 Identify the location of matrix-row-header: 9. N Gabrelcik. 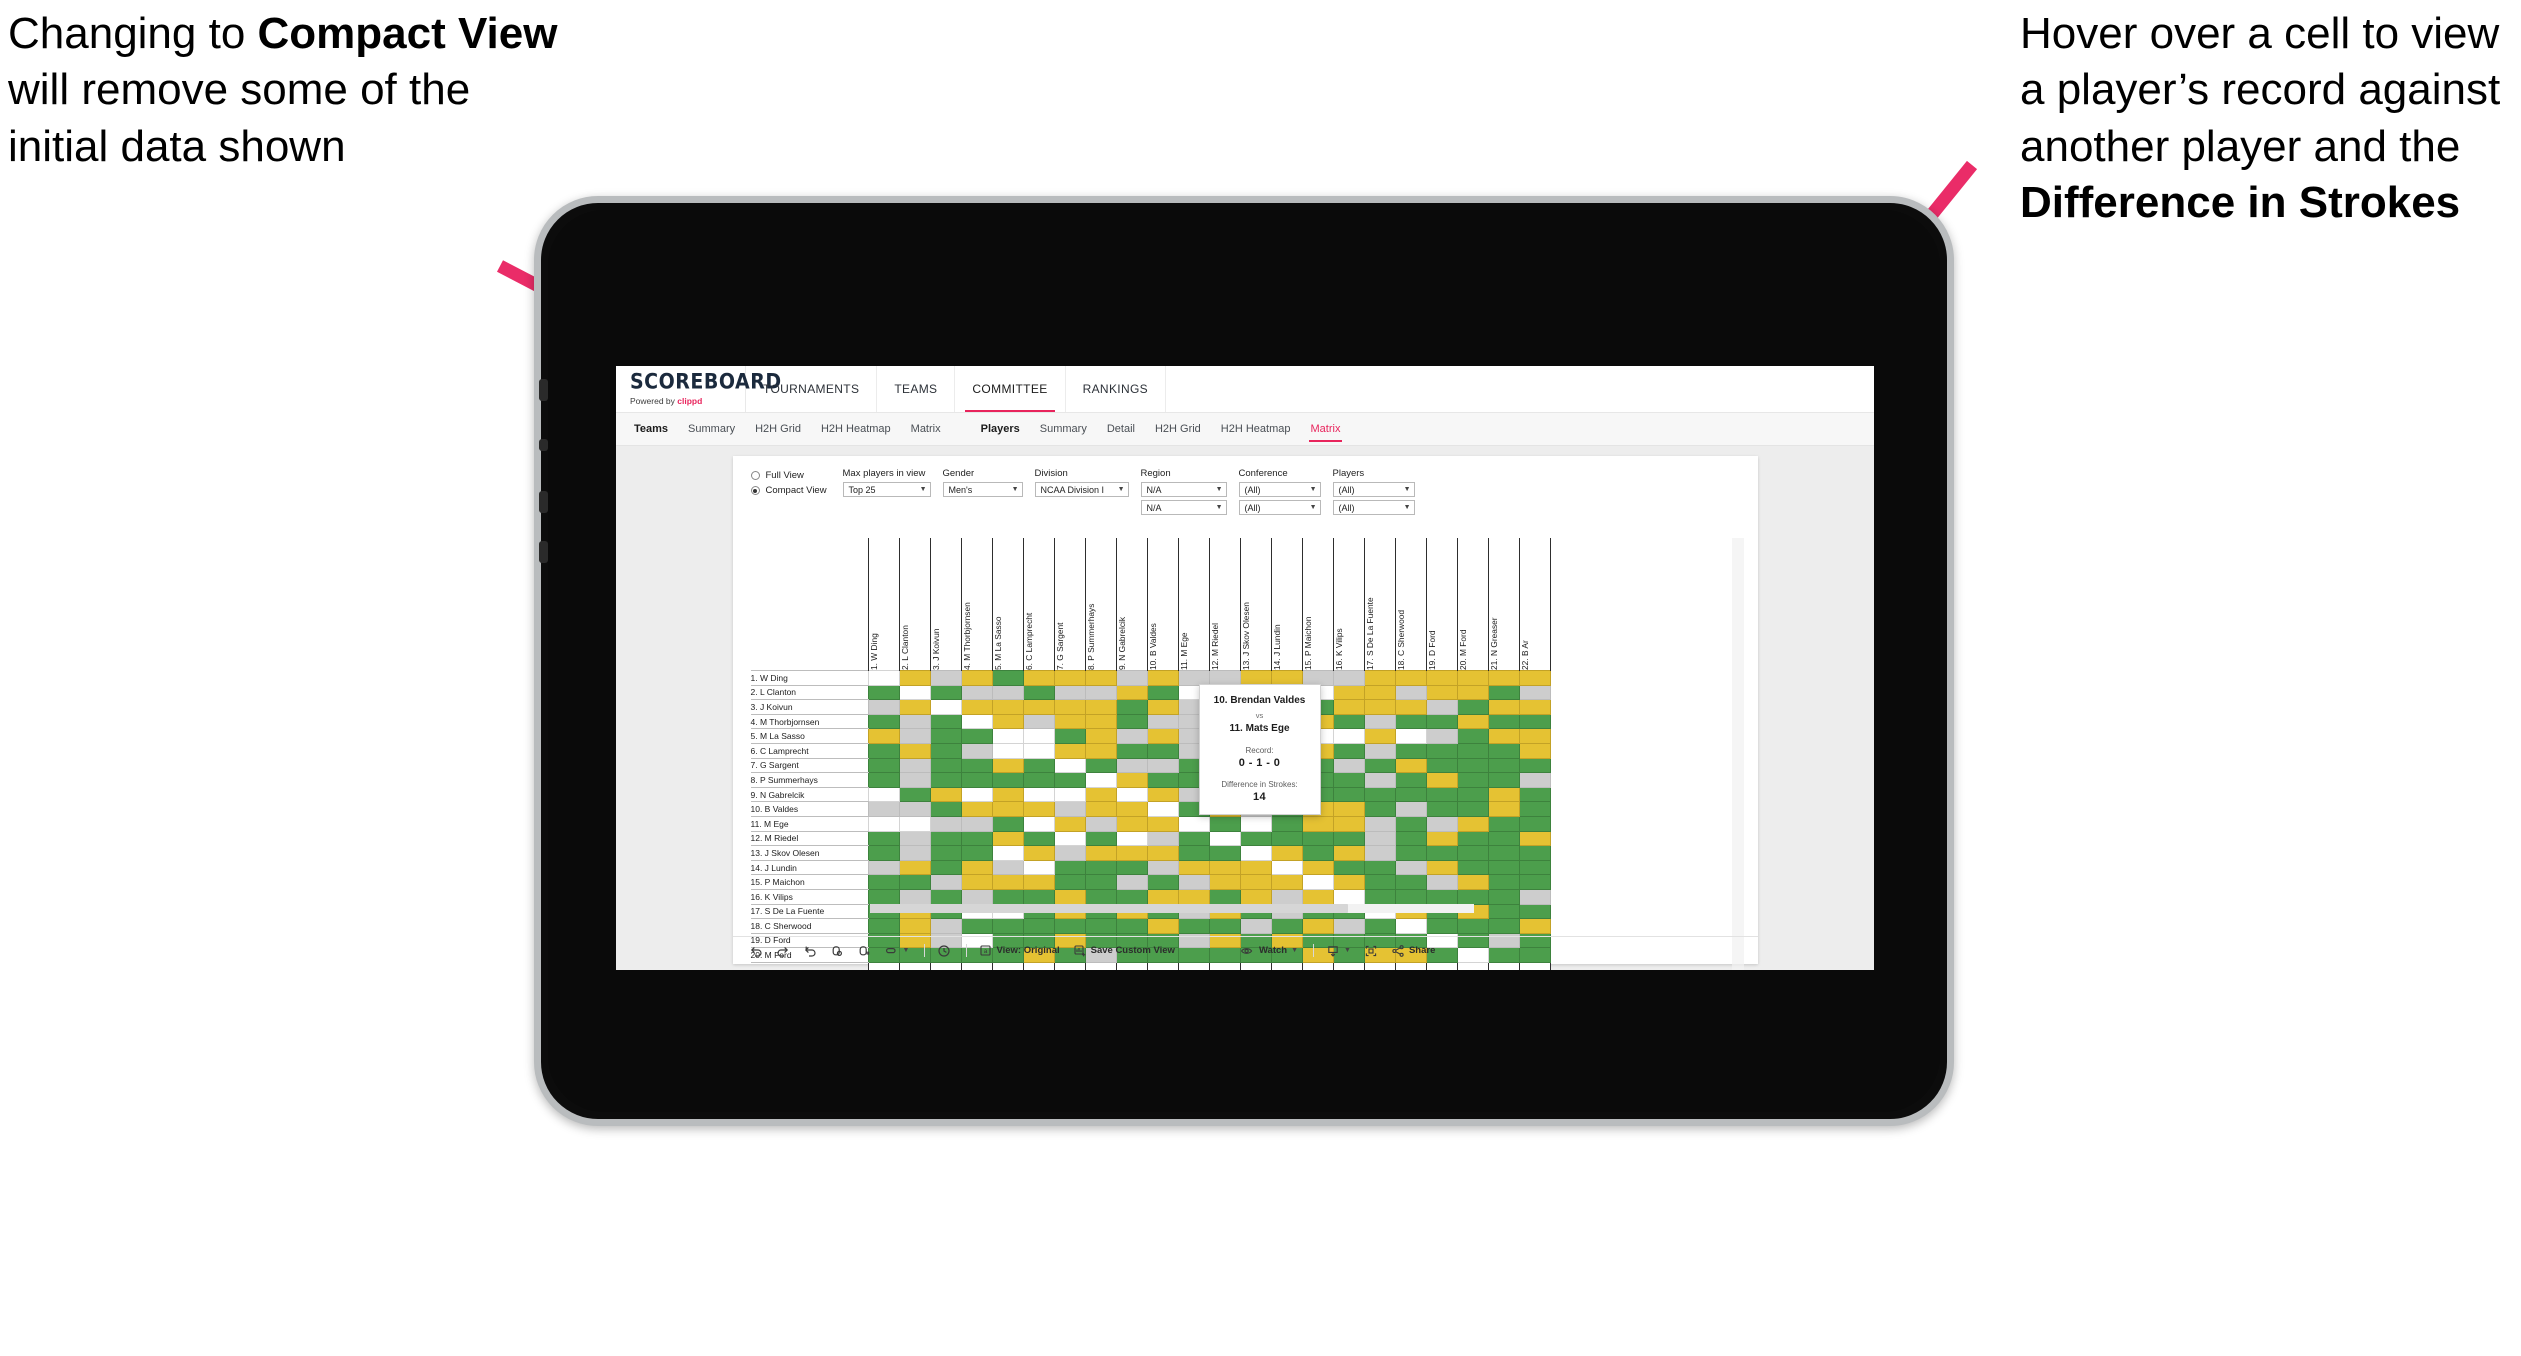
(809, 794).